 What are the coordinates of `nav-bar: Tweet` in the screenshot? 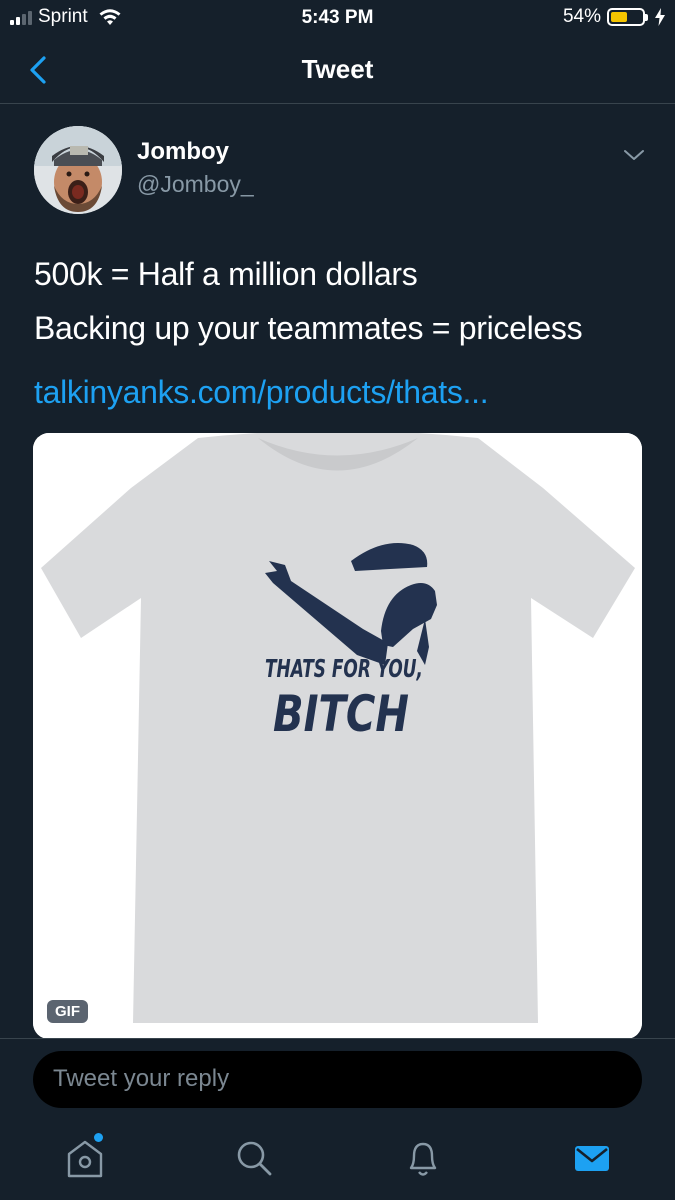 It's located at (337, 70).